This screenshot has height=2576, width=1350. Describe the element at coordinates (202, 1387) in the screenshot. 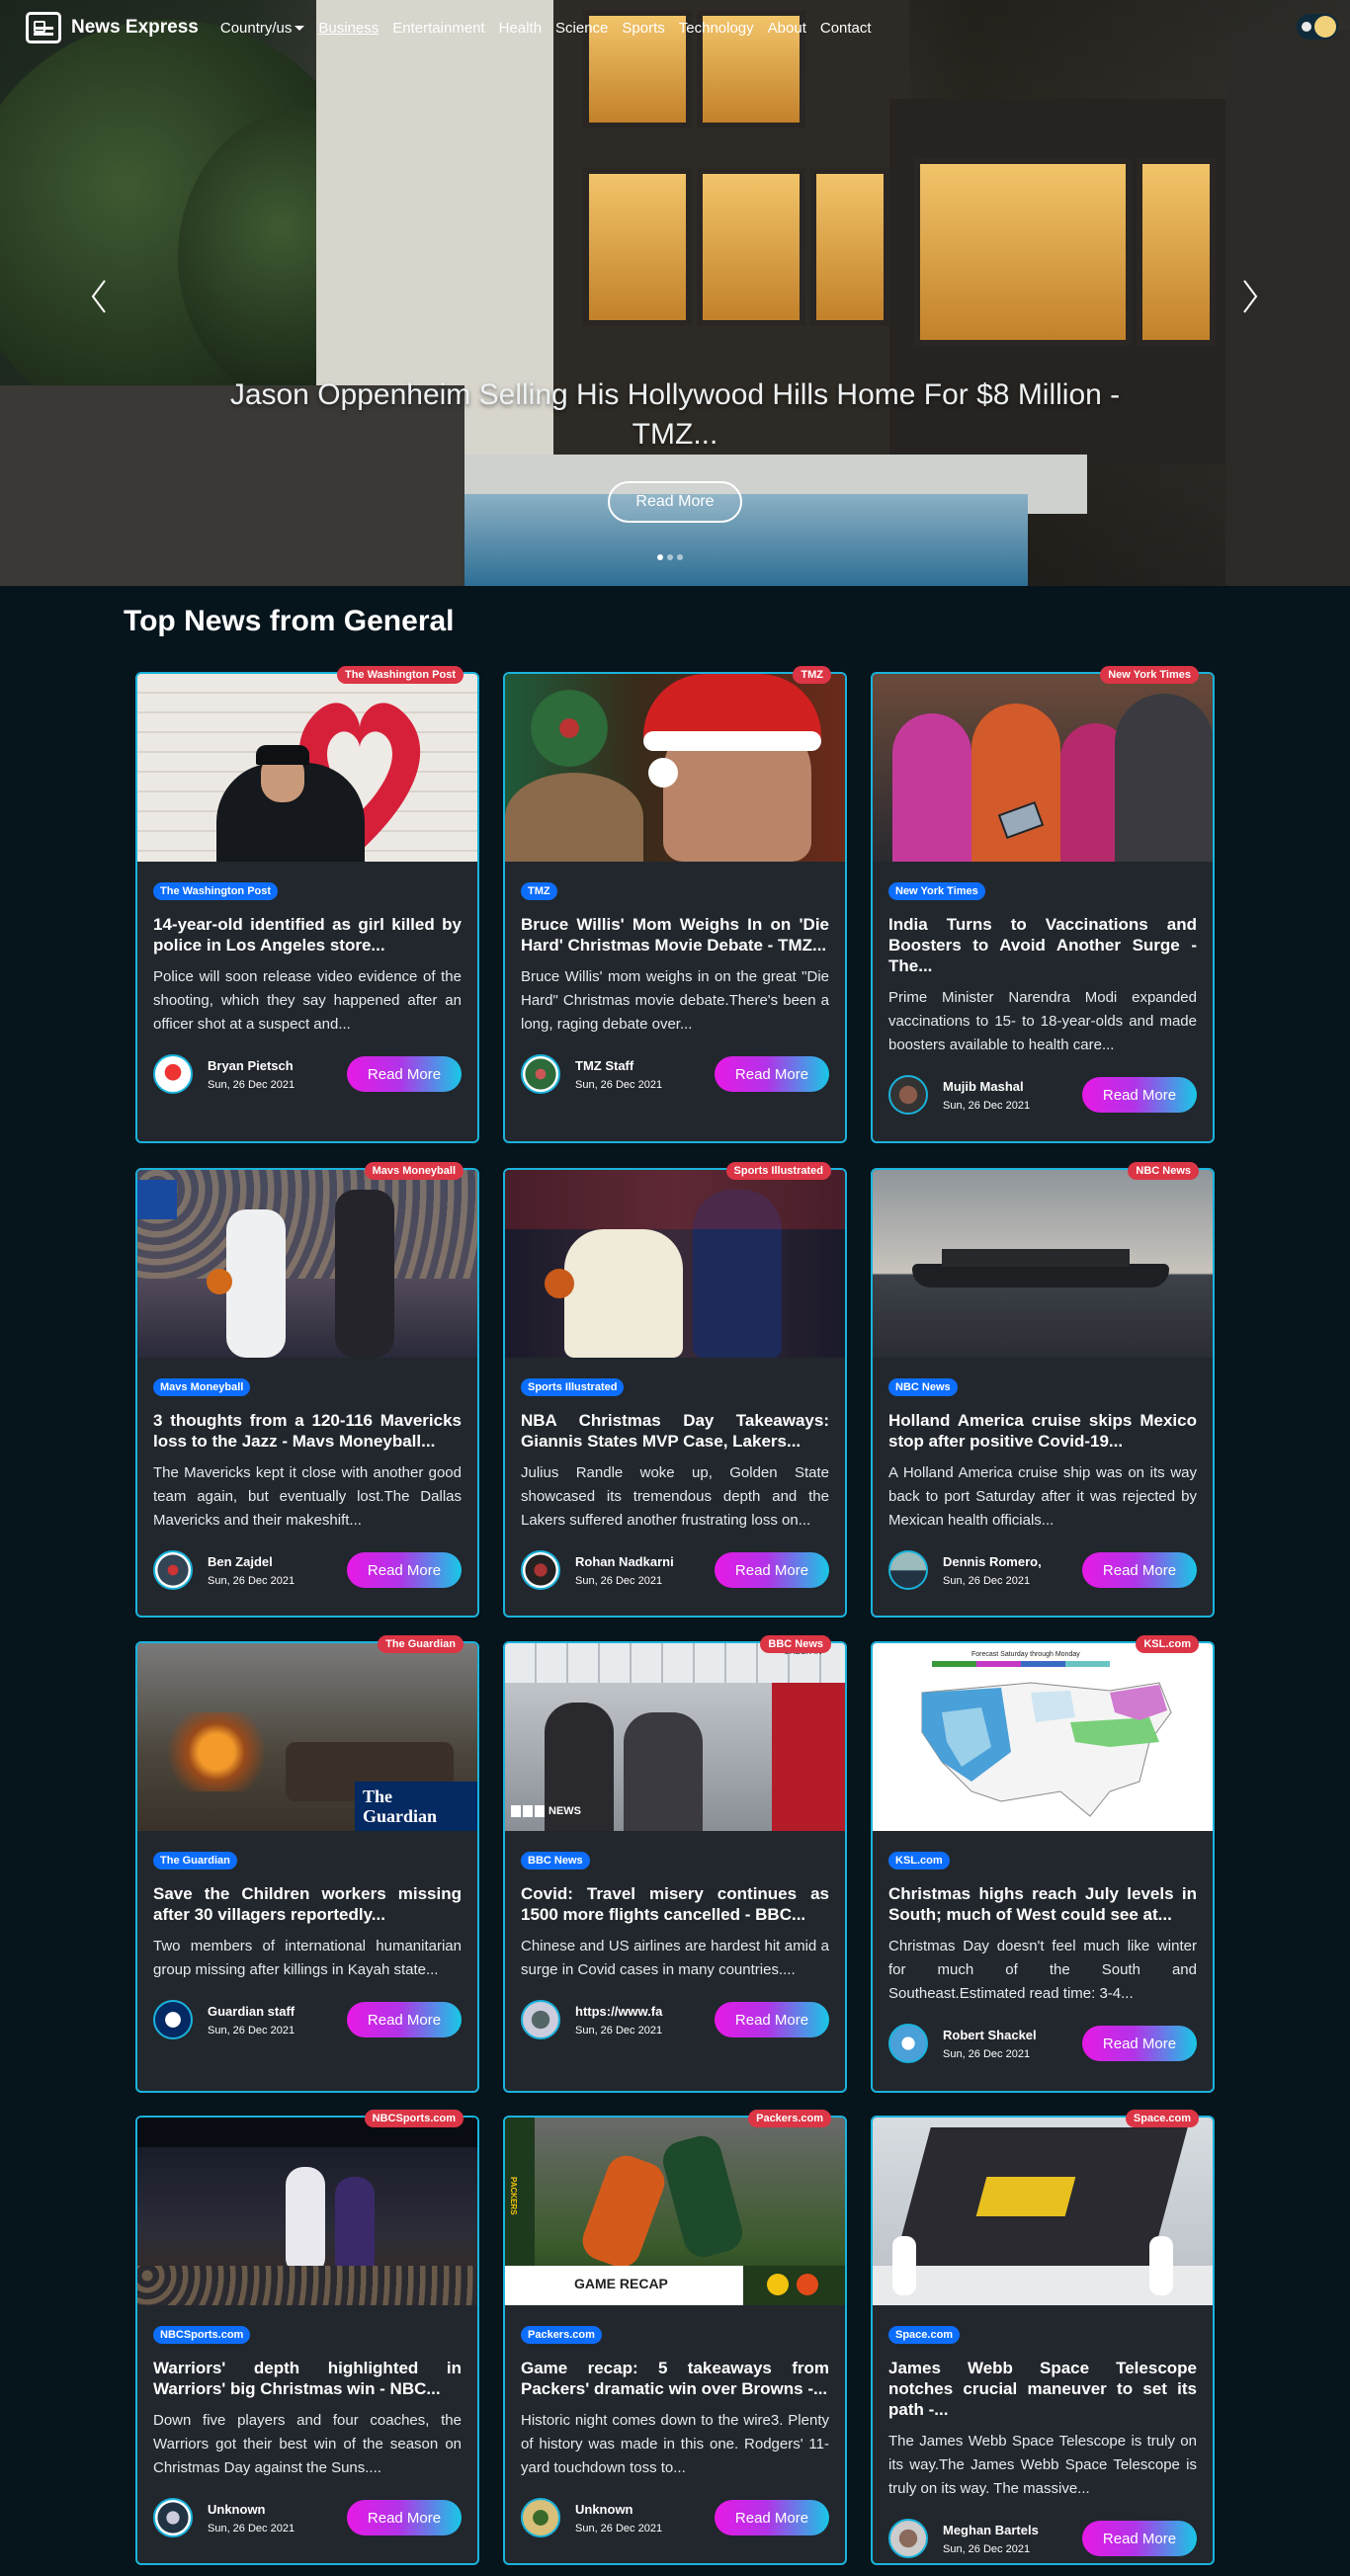

I see `source-badge: Mavs Moneyball` at that location.